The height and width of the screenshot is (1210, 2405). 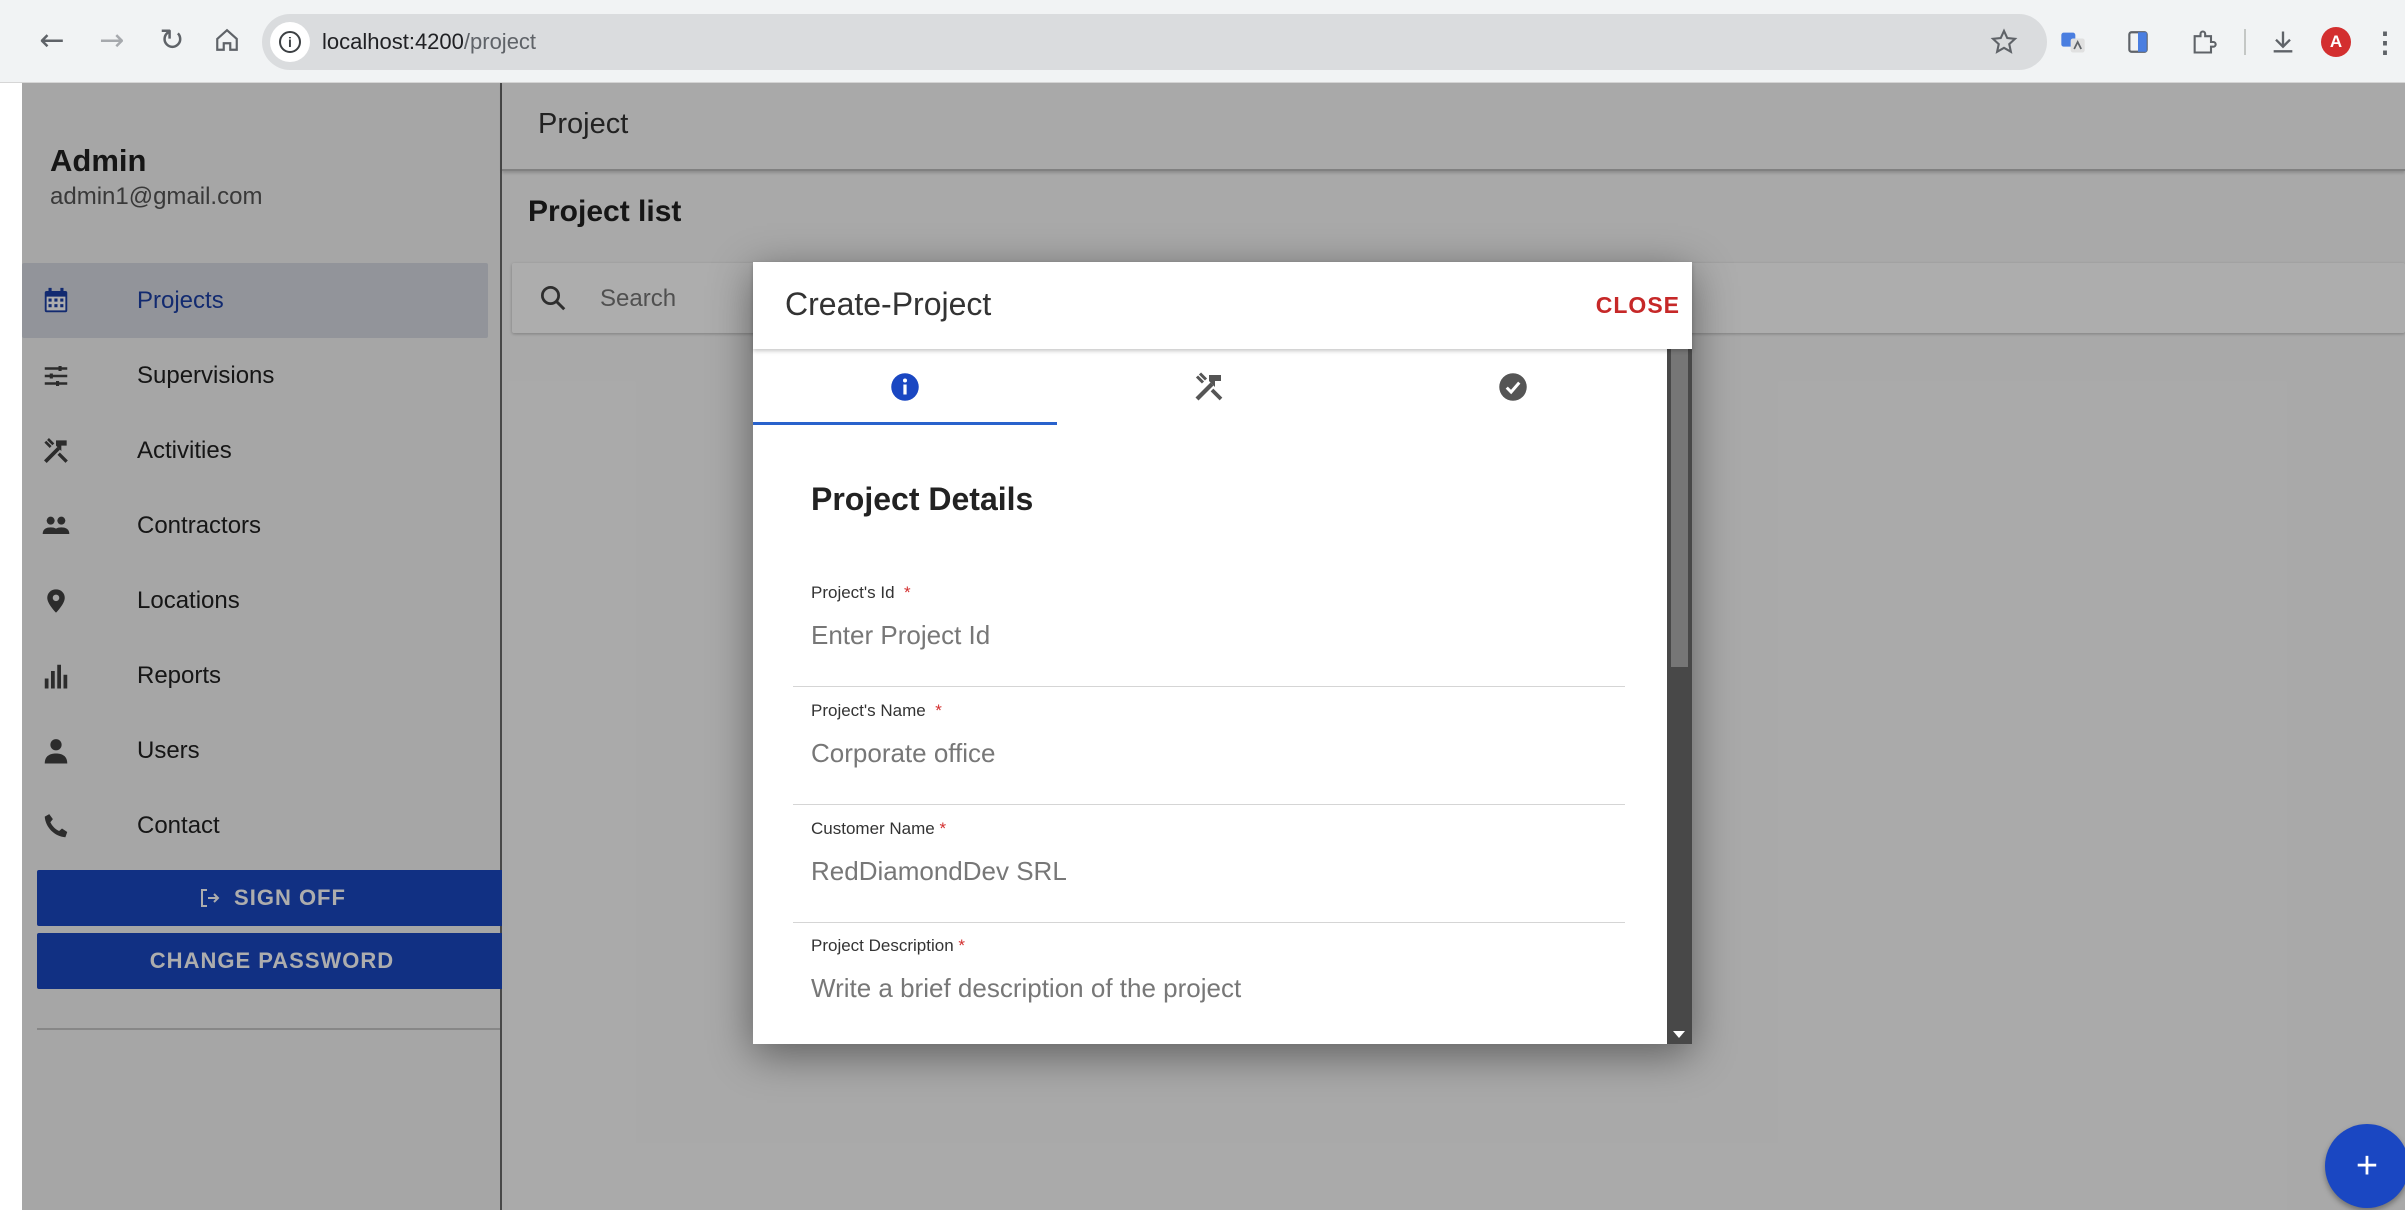 I want to click on url-path: /project, so click(x=500, y=41).